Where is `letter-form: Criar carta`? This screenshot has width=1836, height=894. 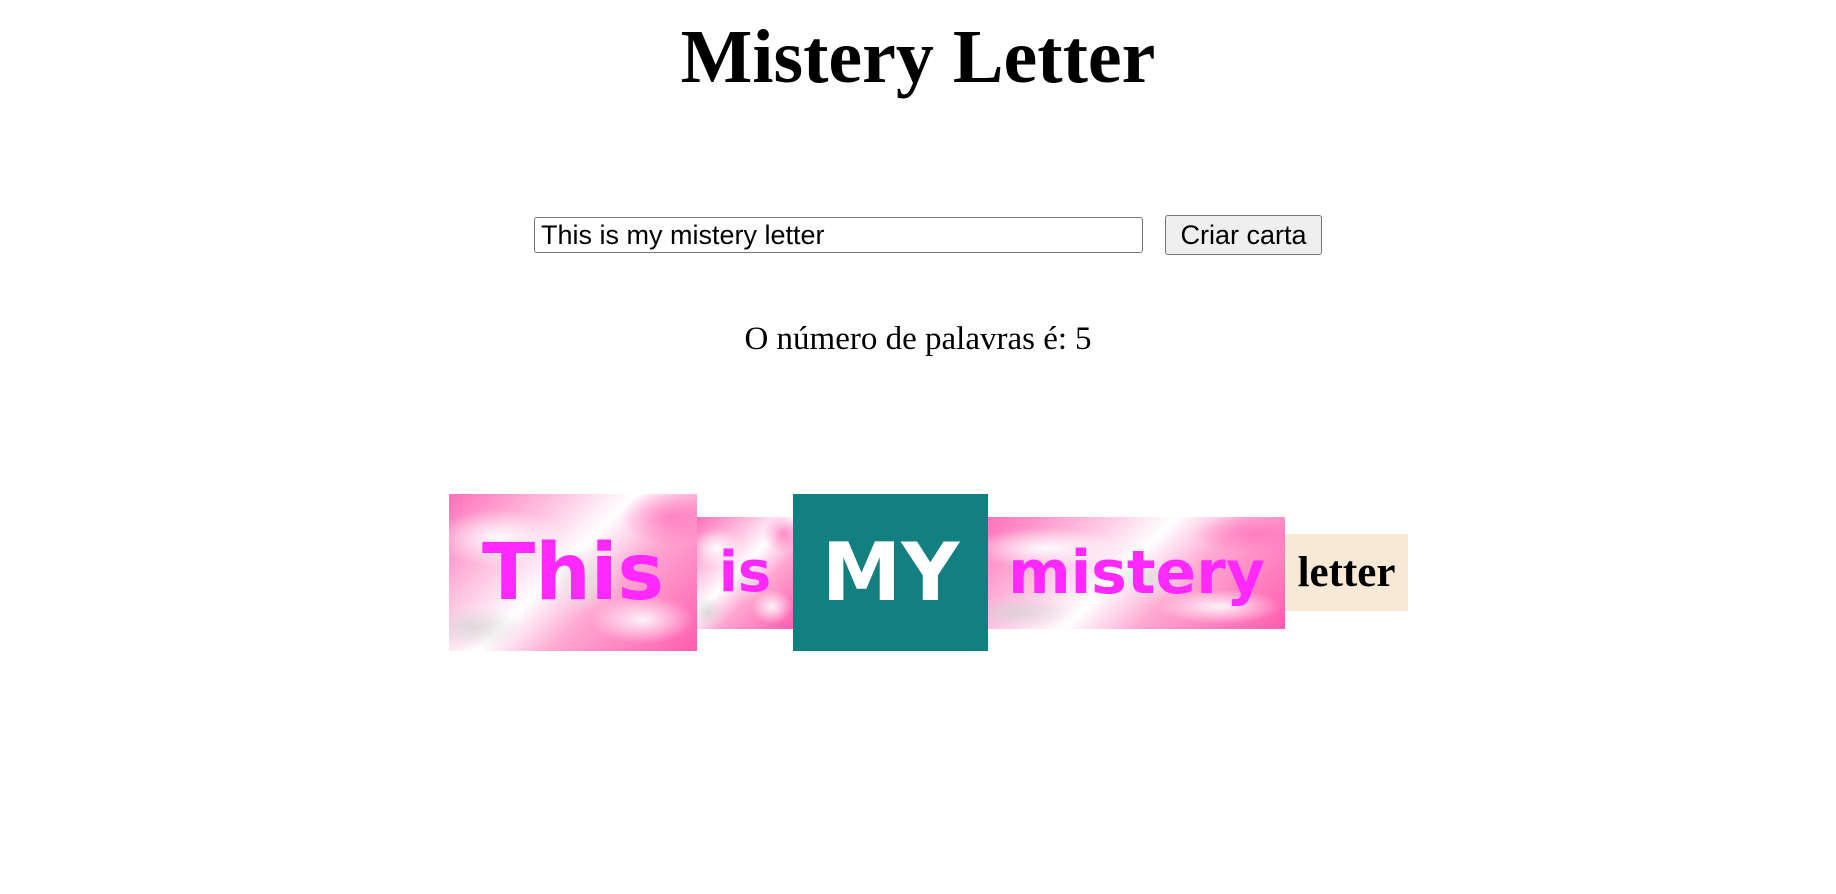
letter-form: Criar carta is located at coordinates (928, 235).